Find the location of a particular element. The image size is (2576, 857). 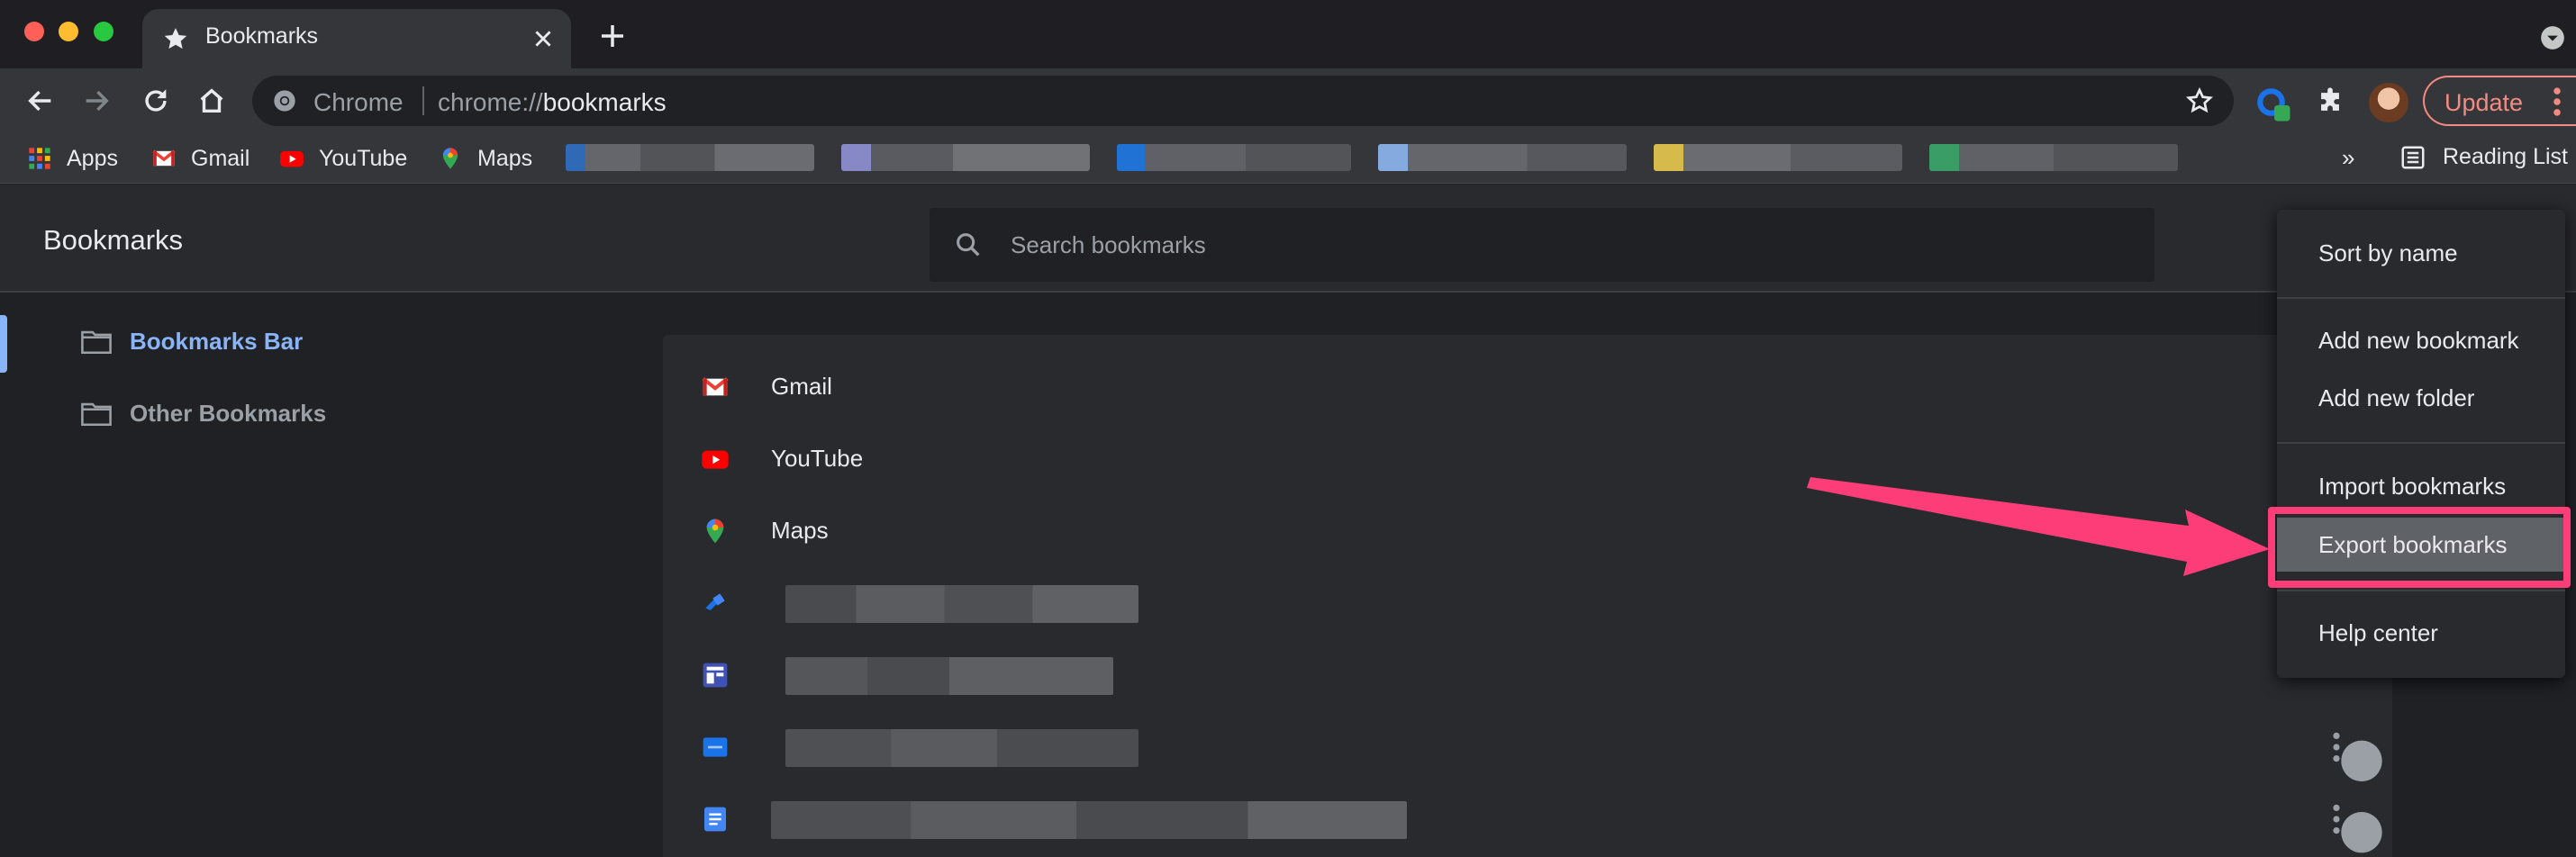

profile-avatar is located at coordinates (2388, 102).